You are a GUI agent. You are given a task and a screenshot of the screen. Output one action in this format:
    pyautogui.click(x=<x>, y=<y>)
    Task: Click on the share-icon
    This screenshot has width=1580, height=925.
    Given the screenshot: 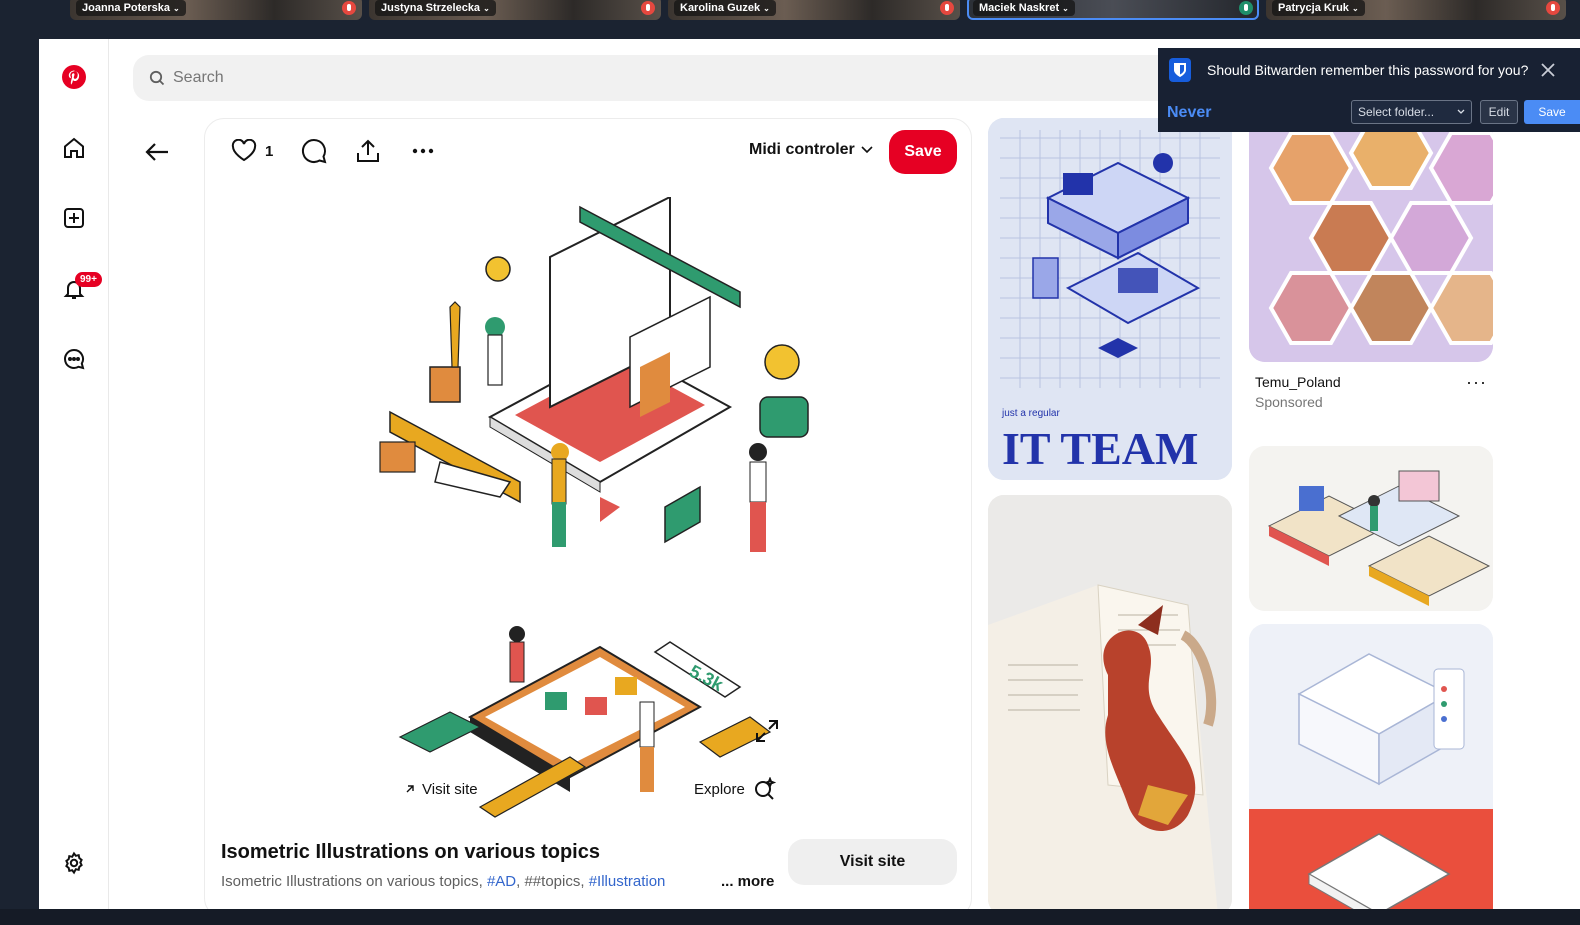 What is the action you would take?
    pyautogui.click(x=368, y=150)
    